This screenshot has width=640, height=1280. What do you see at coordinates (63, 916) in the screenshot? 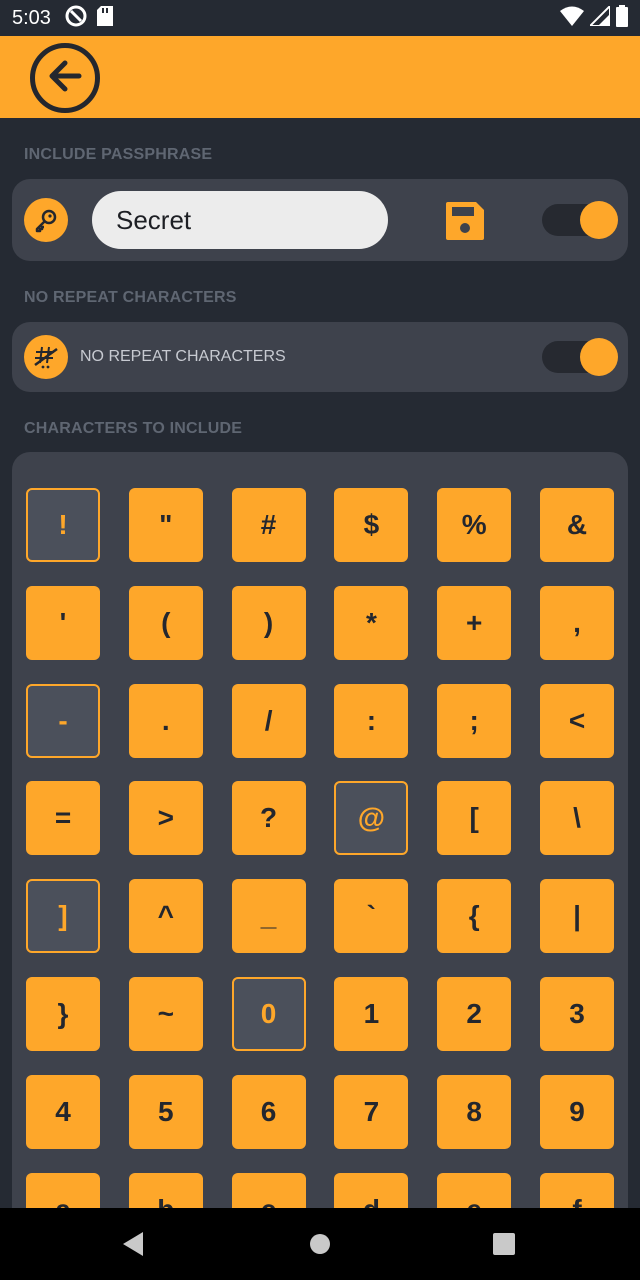
I see `character-key: ]` at bounding box center [63, 916].